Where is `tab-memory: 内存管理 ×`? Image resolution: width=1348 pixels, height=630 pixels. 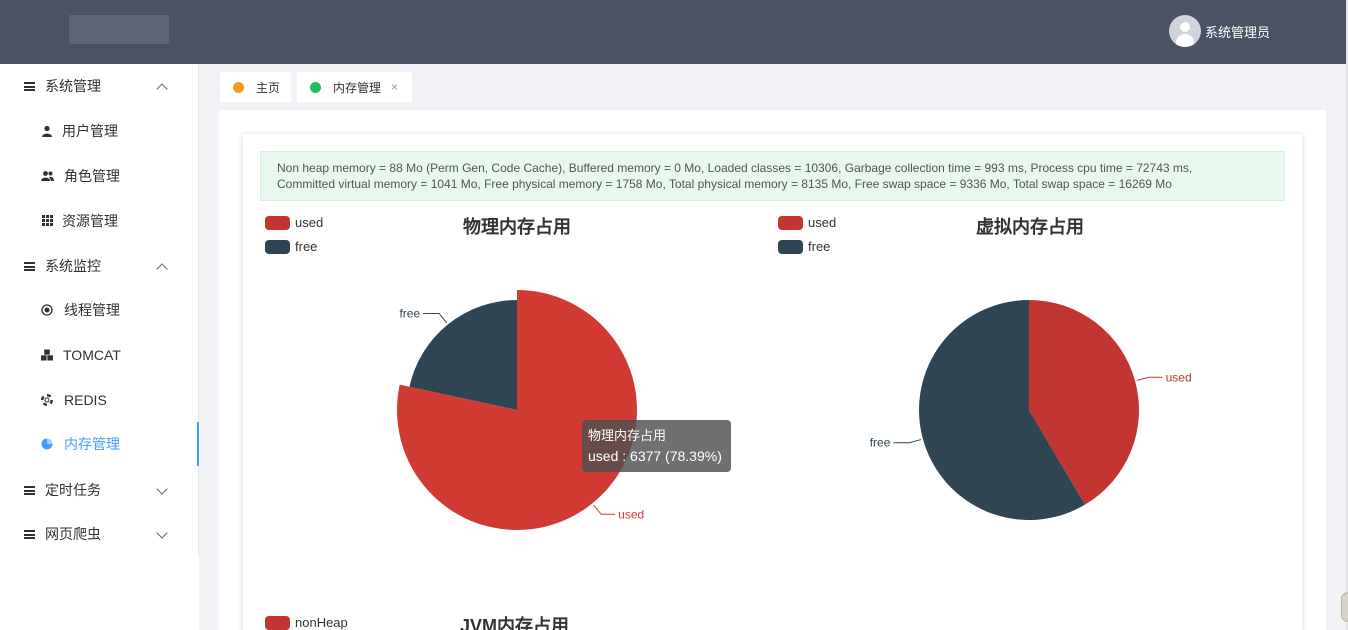 tab-memory: 内存管理 × is located at coordinates (354, 87).